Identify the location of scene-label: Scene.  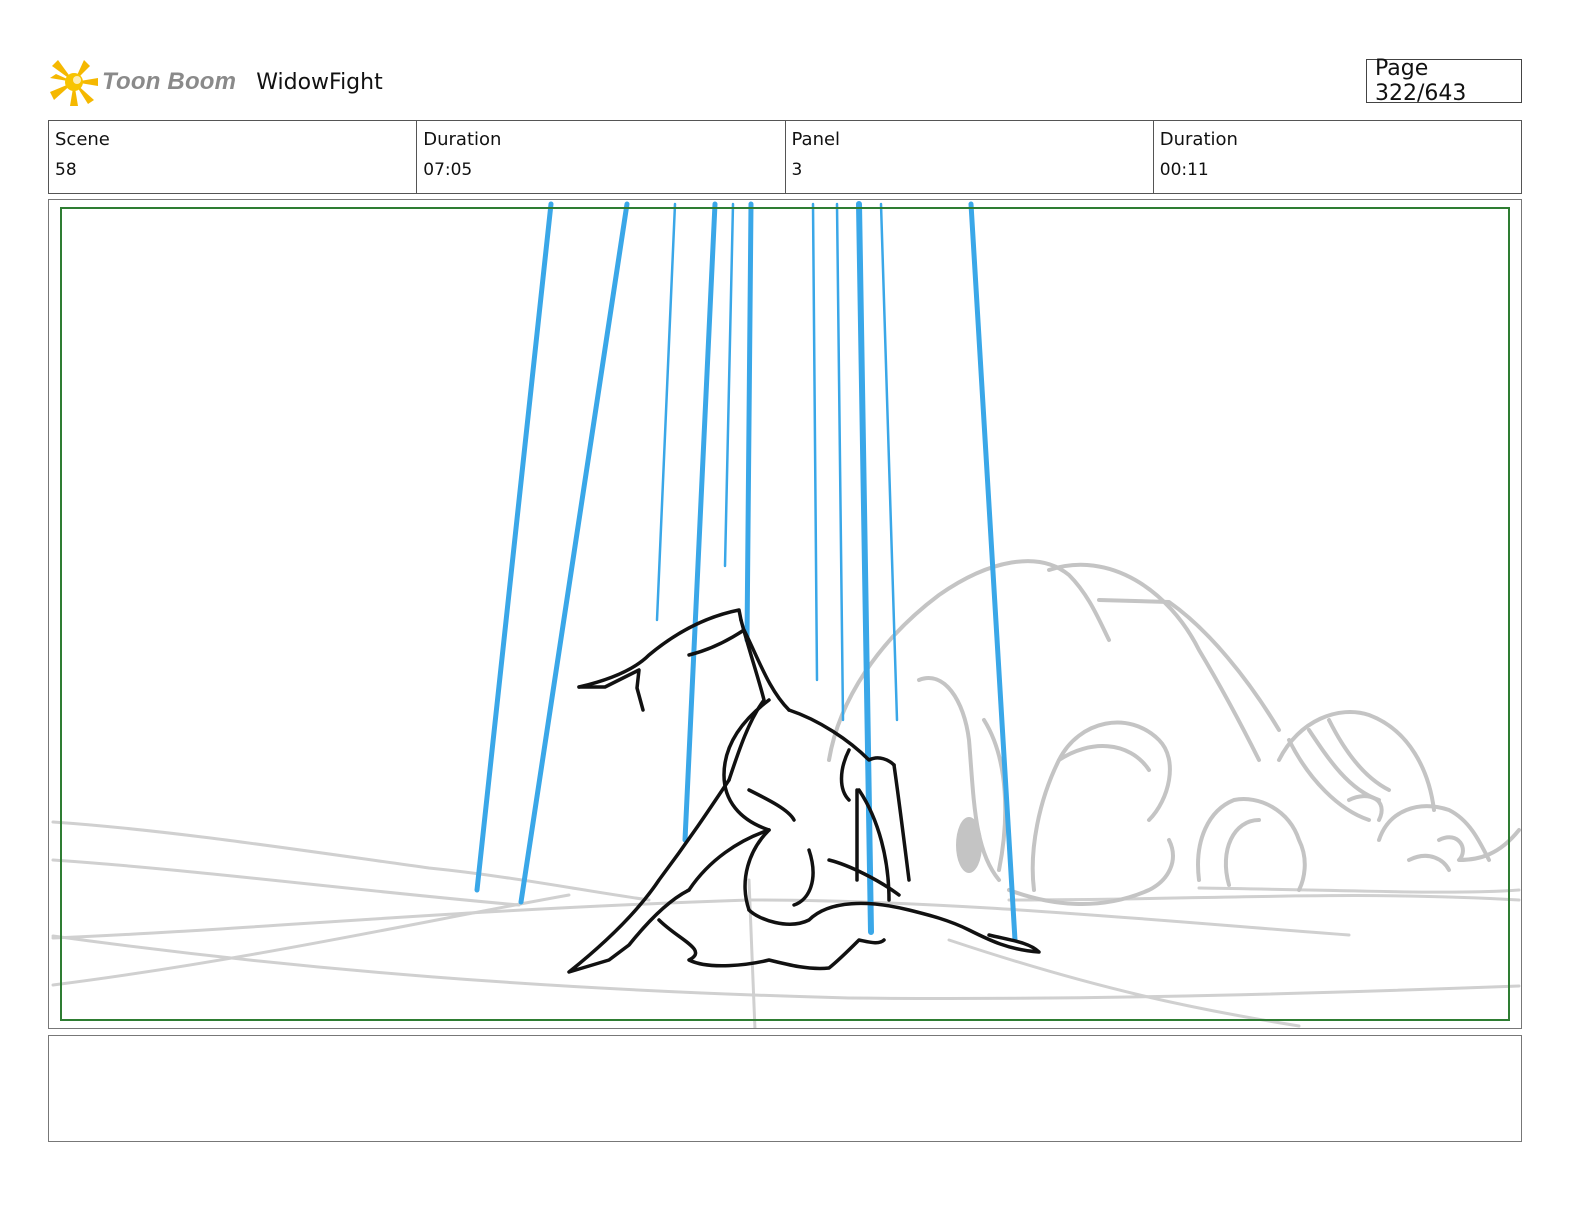
(82, 139).